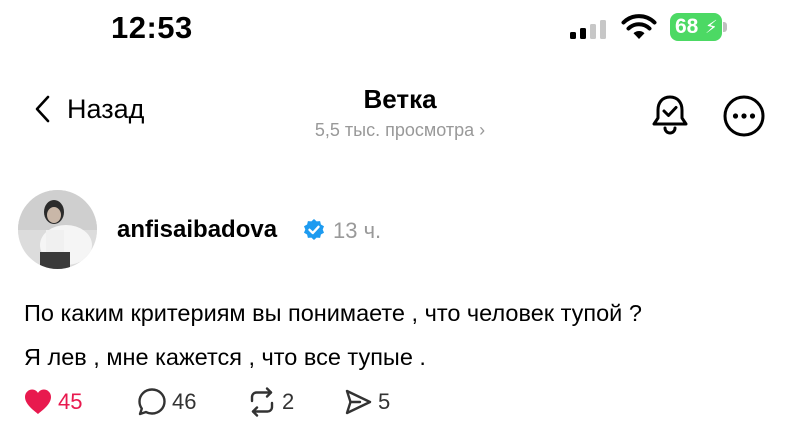 Image resolution: width=800 pixels, height=444 pixels. What do you see at coordinates (400, 28) in the screenshot?
I see `status-bar: 12:53 68 ⚡` at bounding box center [400, 28].